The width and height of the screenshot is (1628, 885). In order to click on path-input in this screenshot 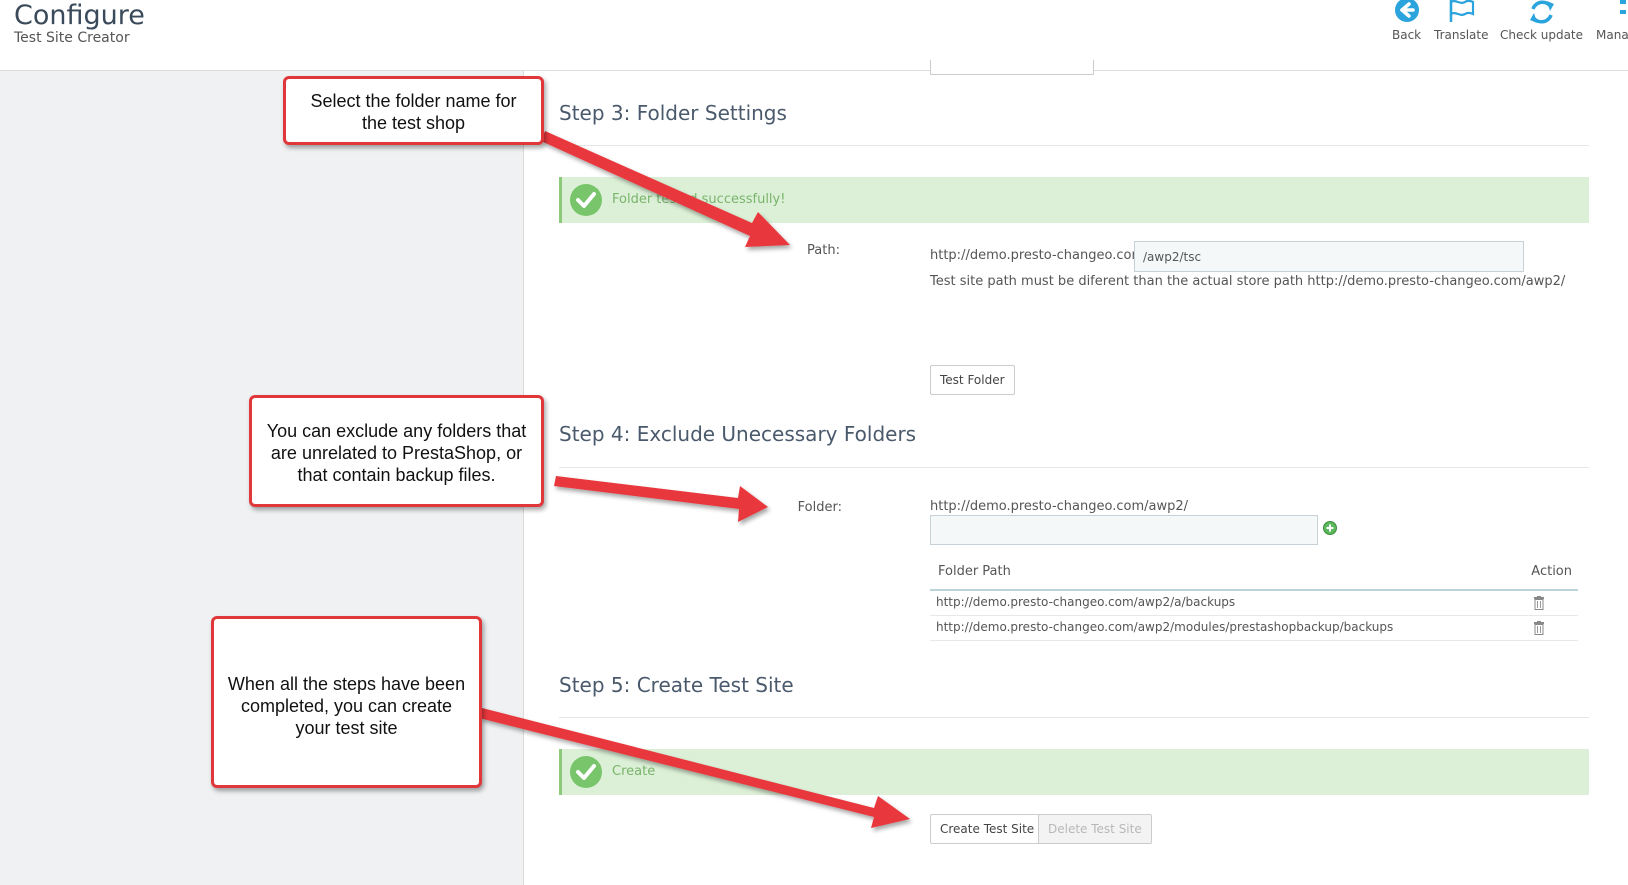, I will do `click(1329, 256)`.